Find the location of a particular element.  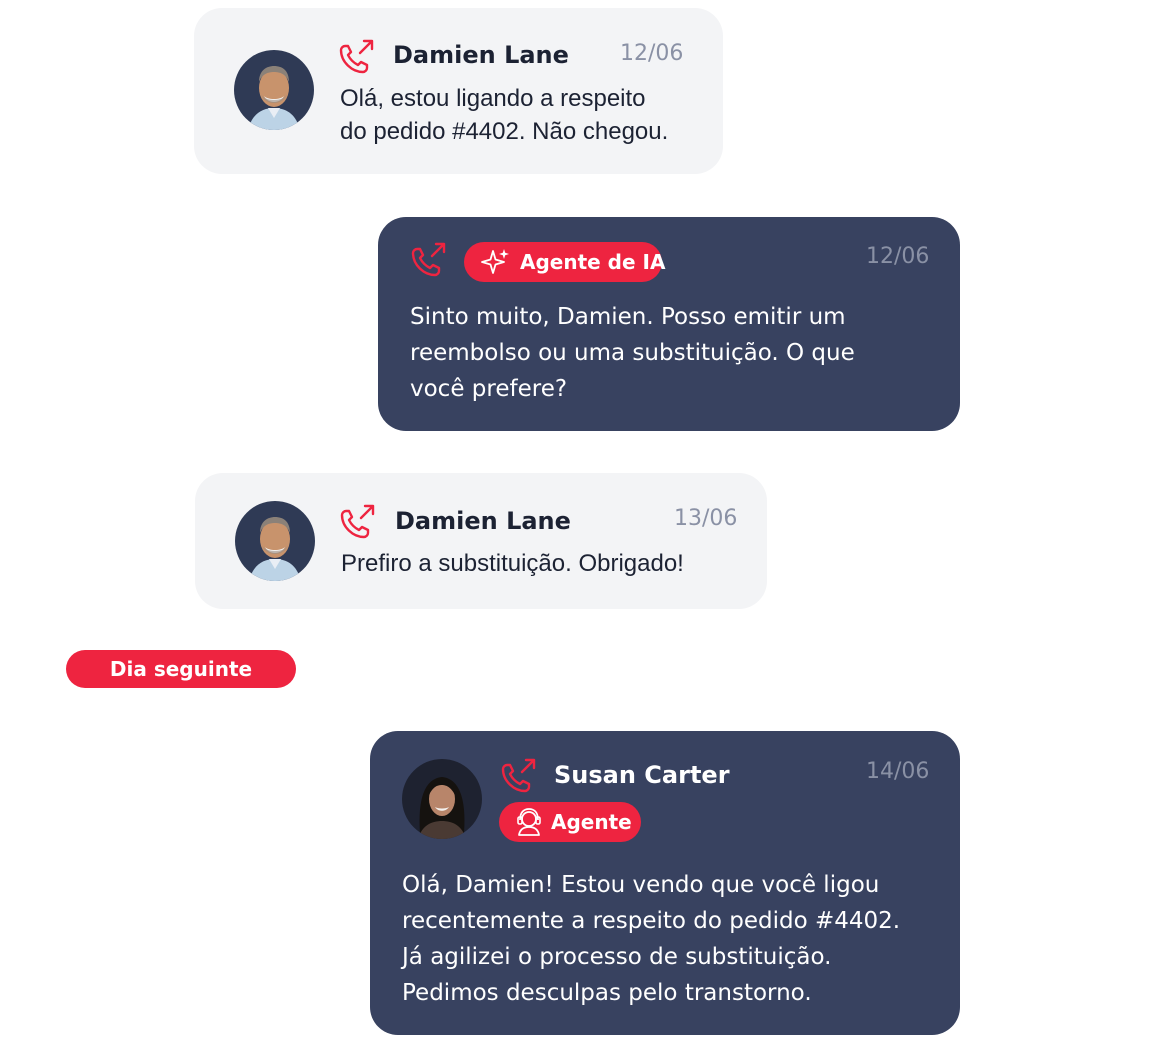

sparkles-icon is located at coordinates (495, 261).